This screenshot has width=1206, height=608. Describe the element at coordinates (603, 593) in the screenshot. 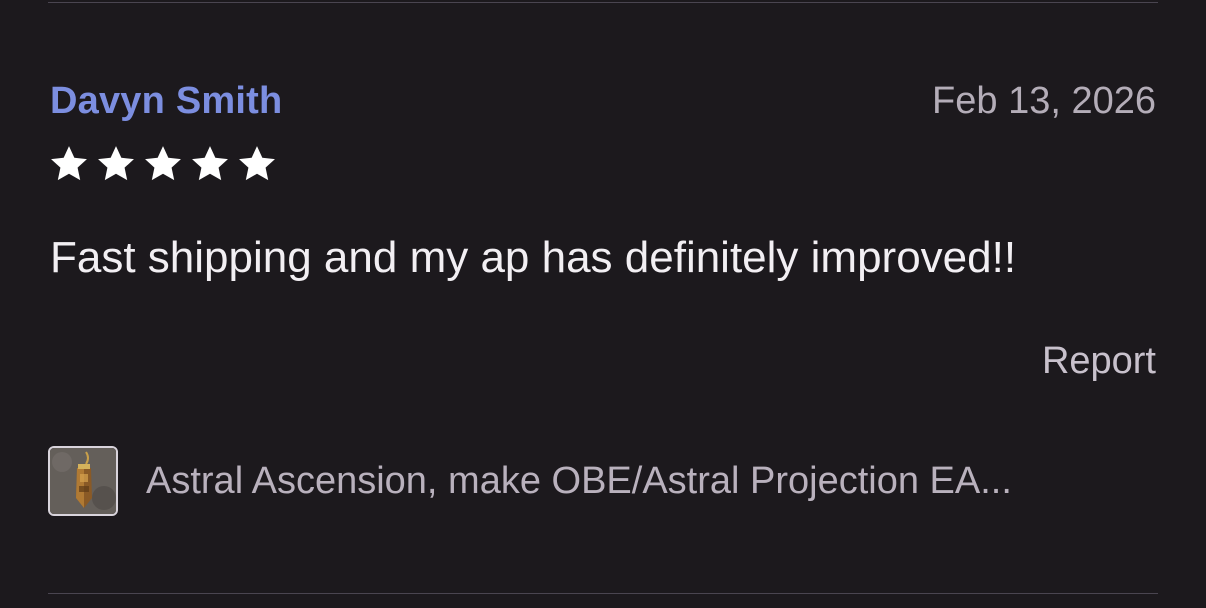

I see `bottom-divider` at that location.